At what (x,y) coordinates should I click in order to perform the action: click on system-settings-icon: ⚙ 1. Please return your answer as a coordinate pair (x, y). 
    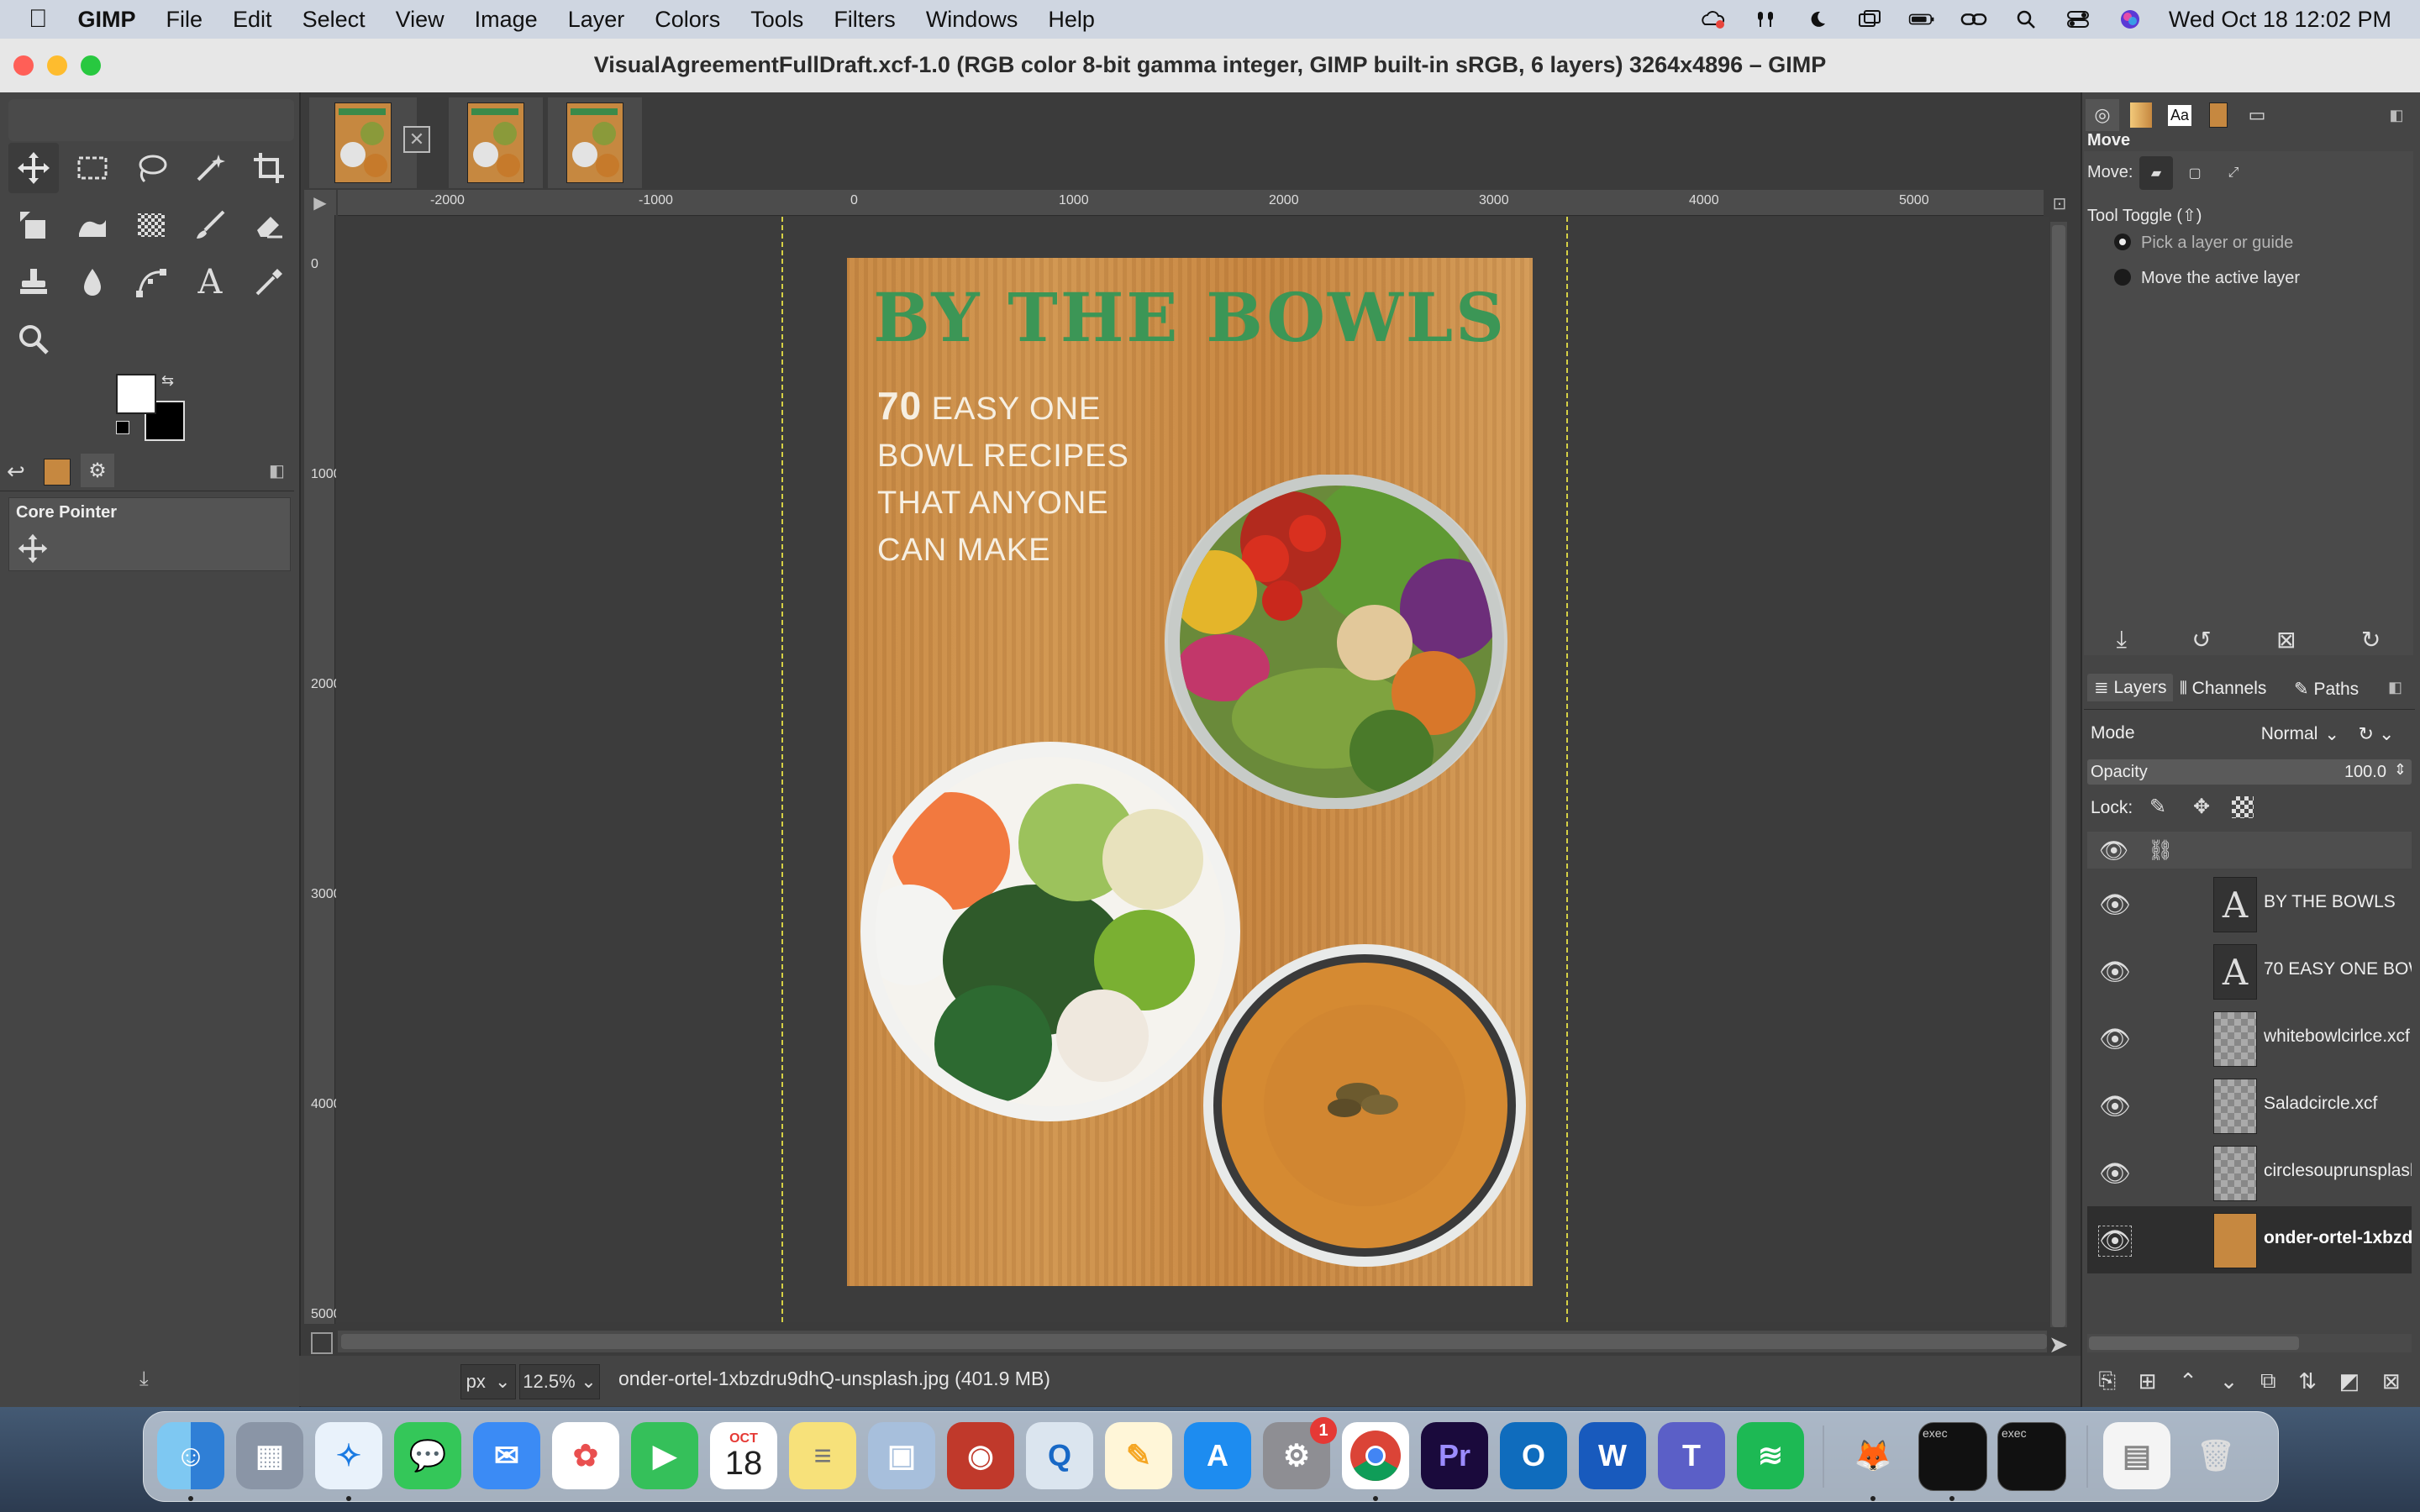
    Looking at the image, I should click on (1300, 1453).